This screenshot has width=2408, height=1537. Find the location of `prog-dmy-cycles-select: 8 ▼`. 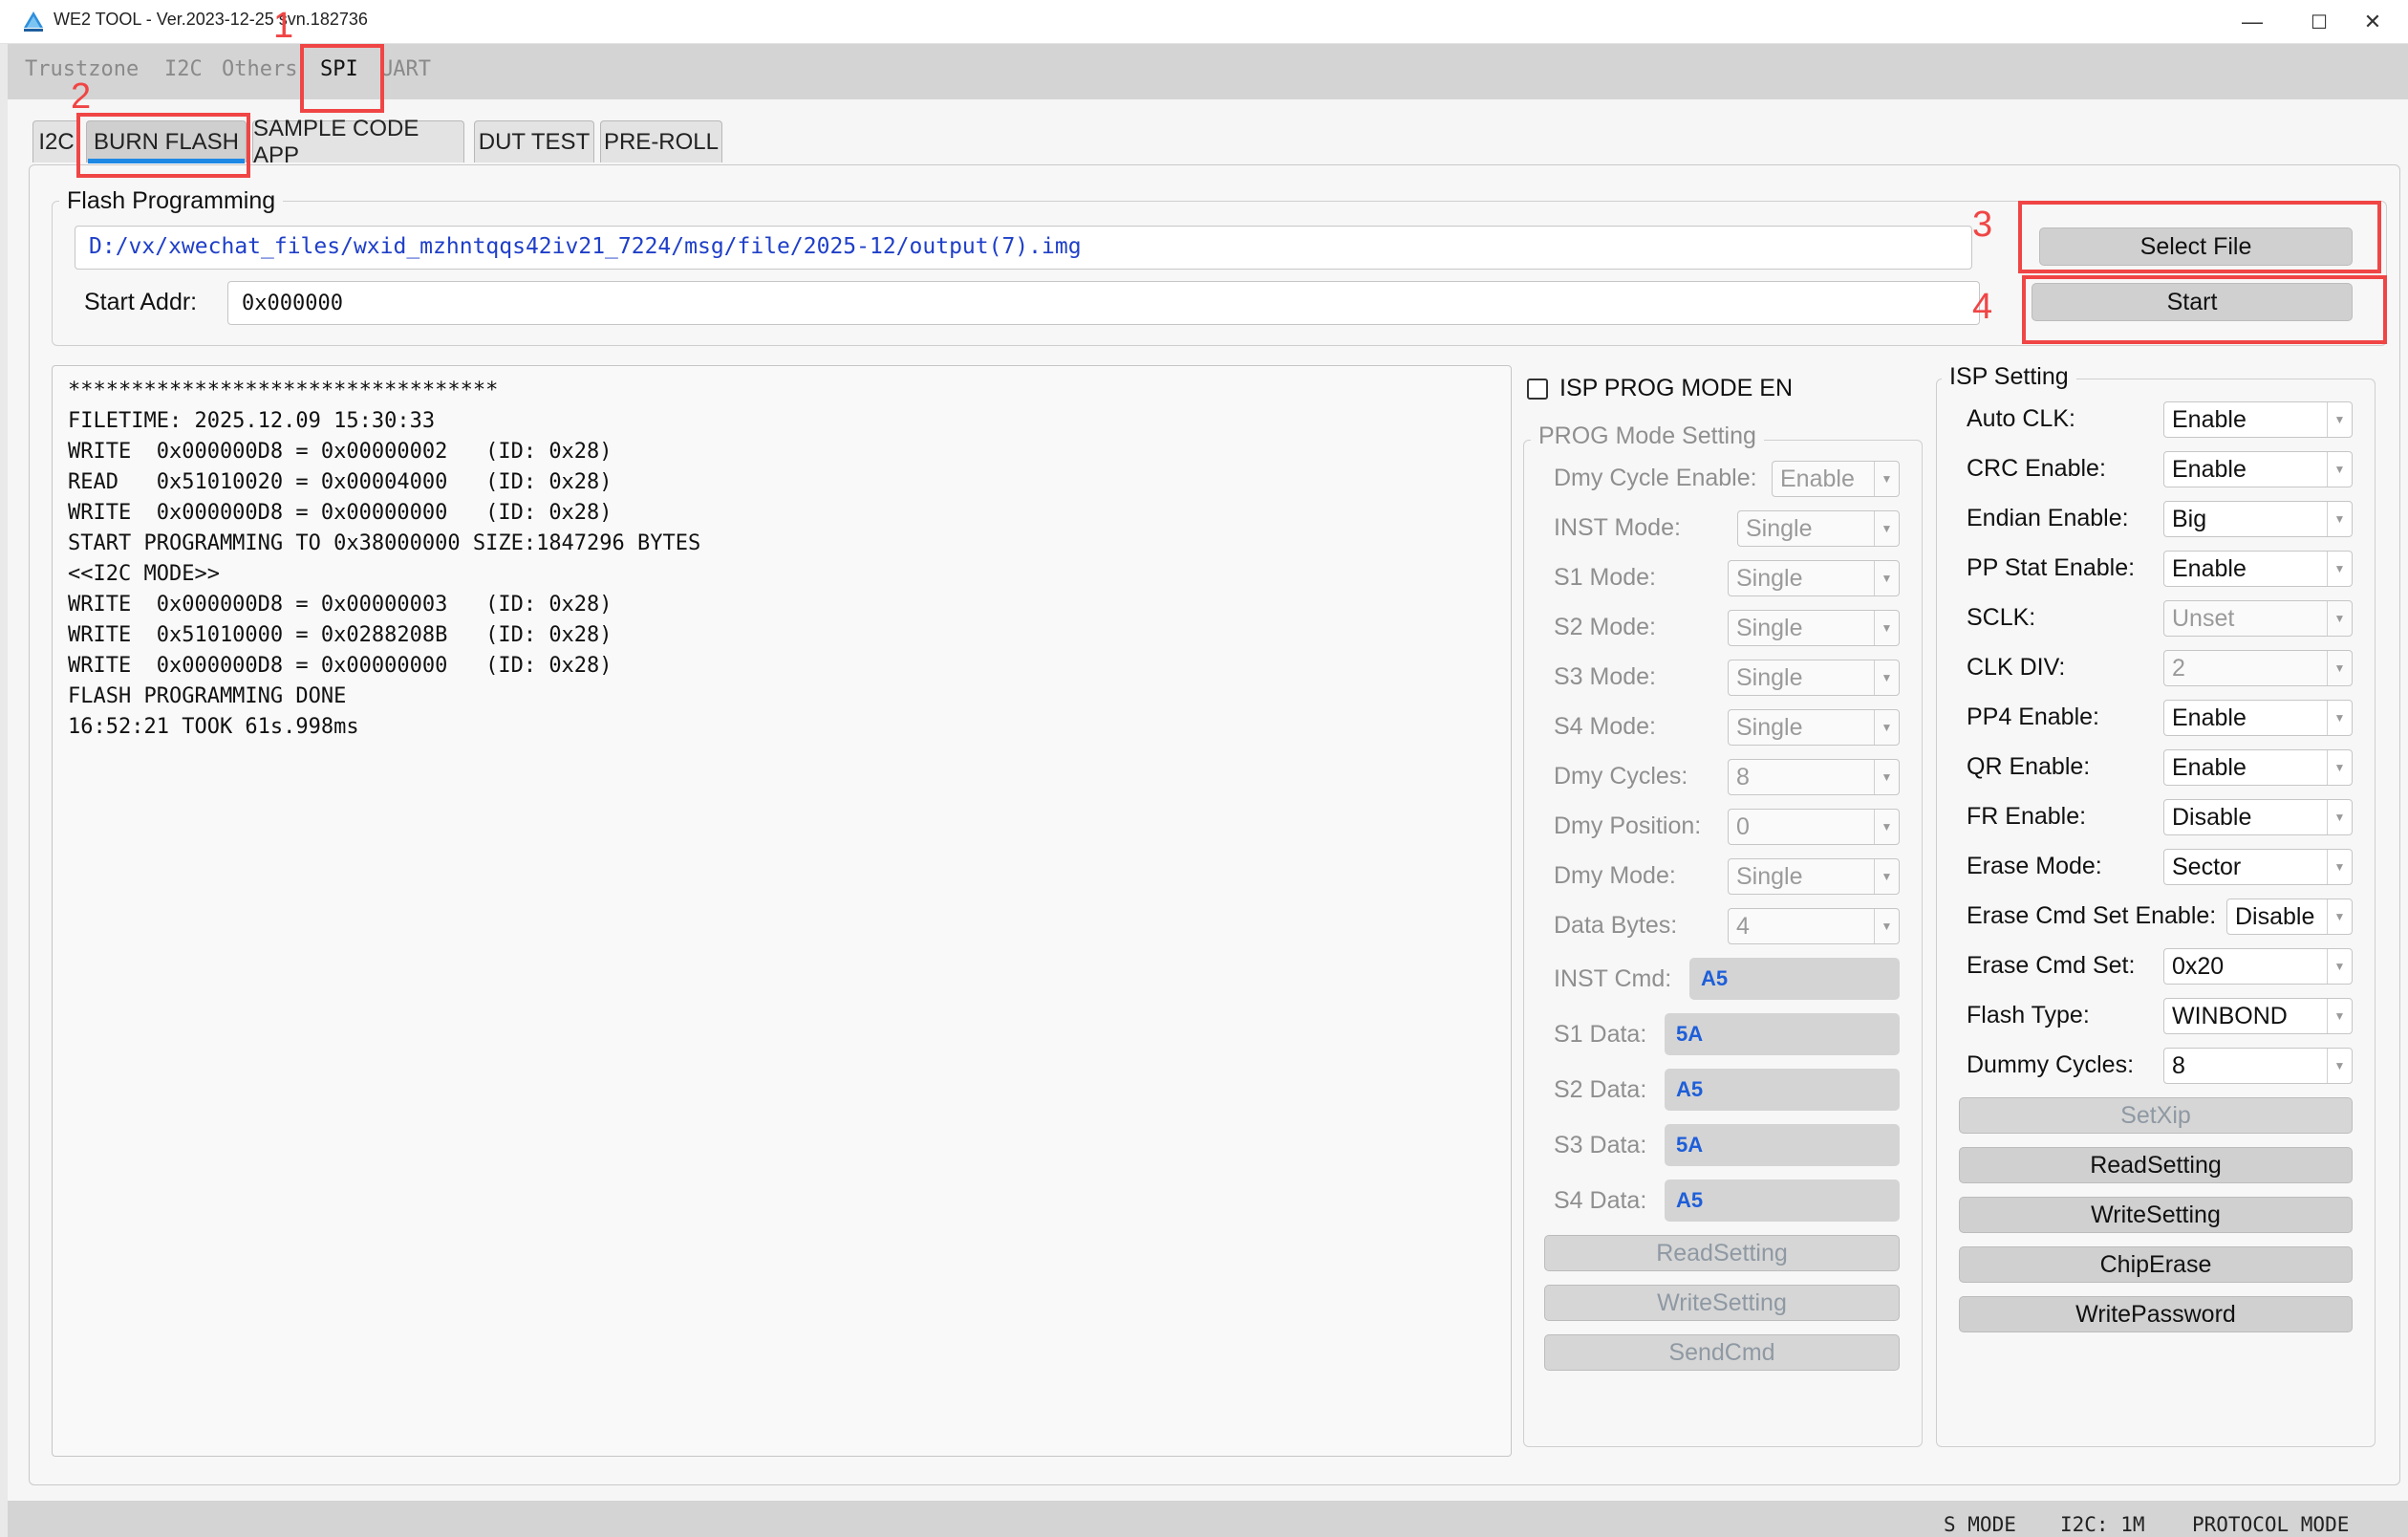

prog-dmy-cycles-select: 8 ▼ is located at coordinates (1814, 777).